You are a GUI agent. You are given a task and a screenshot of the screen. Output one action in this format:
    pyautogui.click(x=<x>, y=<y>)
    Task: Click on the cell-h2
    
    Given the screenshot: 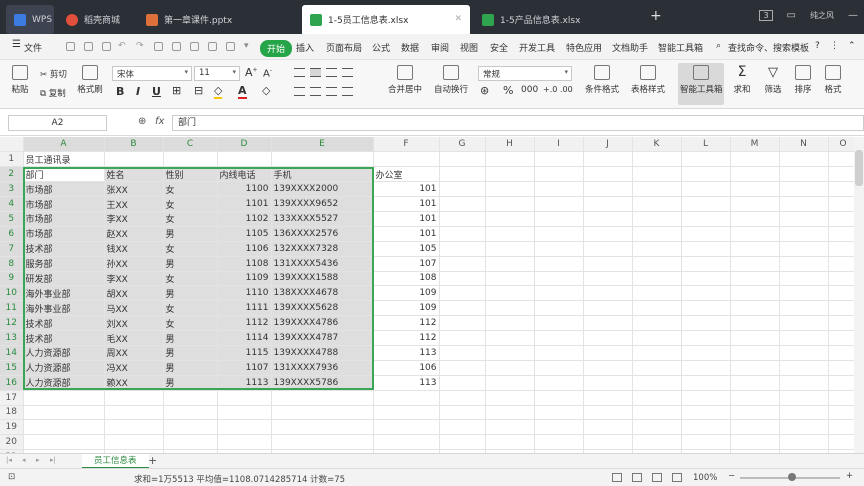 What is the action you would take?
    pyautogui.click(x=510, y=174)
    